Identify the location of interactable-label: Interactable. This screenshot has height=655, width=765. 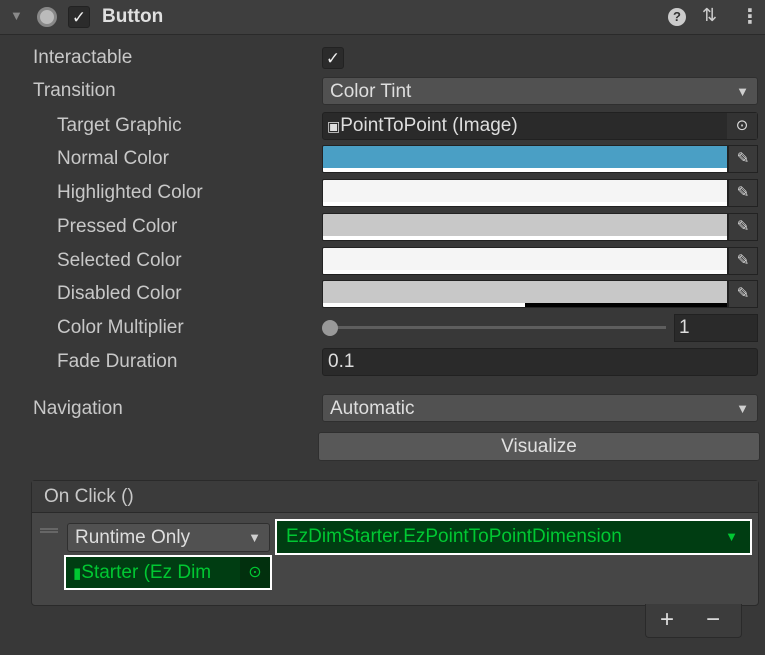
(83, 57).